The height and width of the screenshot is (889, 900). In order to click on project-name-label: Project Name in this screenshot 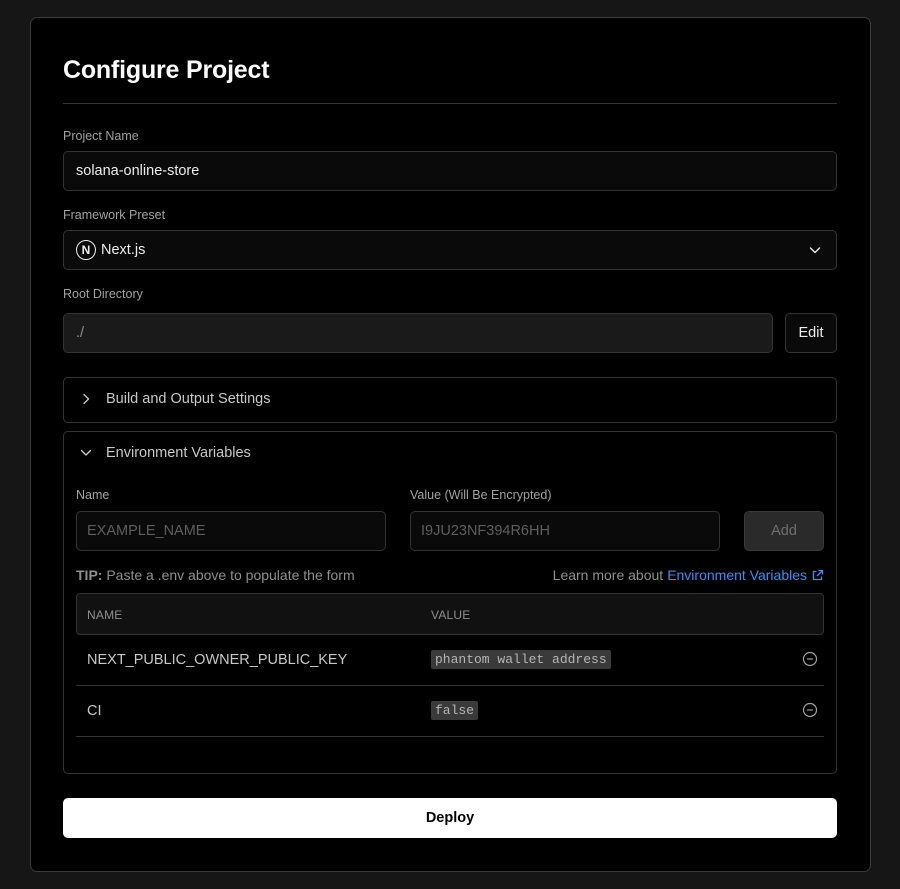, I will do `click(101, 136)`.